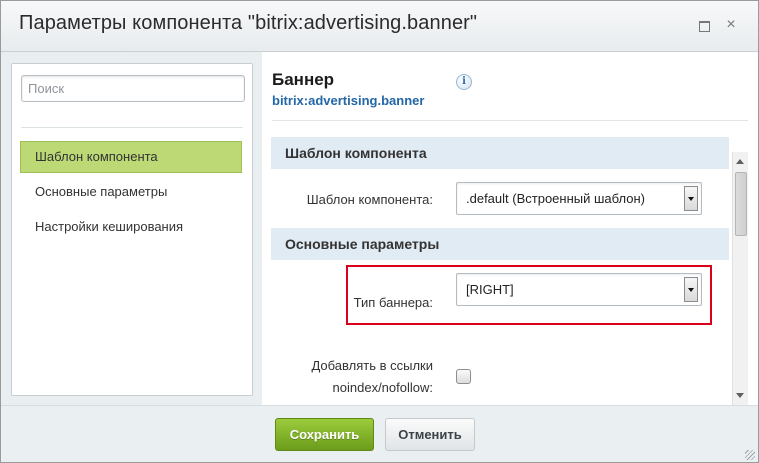 The image size is (759, 463). What do you see at coordinates (132, 127) in the screenshot?
I see `sidebar-divider` at bounding box center [132, 127].